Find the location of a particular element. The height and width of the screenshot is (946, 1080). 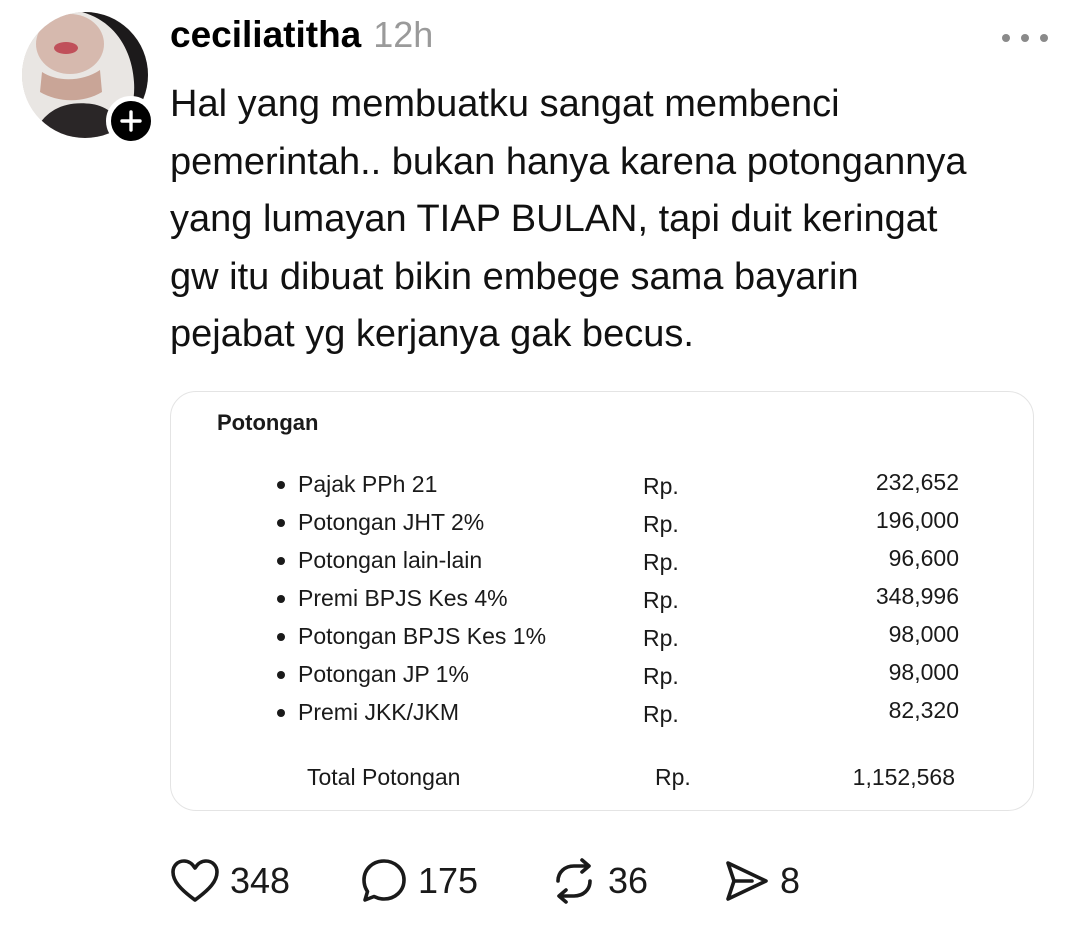

deduction-amount: 348,996 is located at coordinates (917, 596).